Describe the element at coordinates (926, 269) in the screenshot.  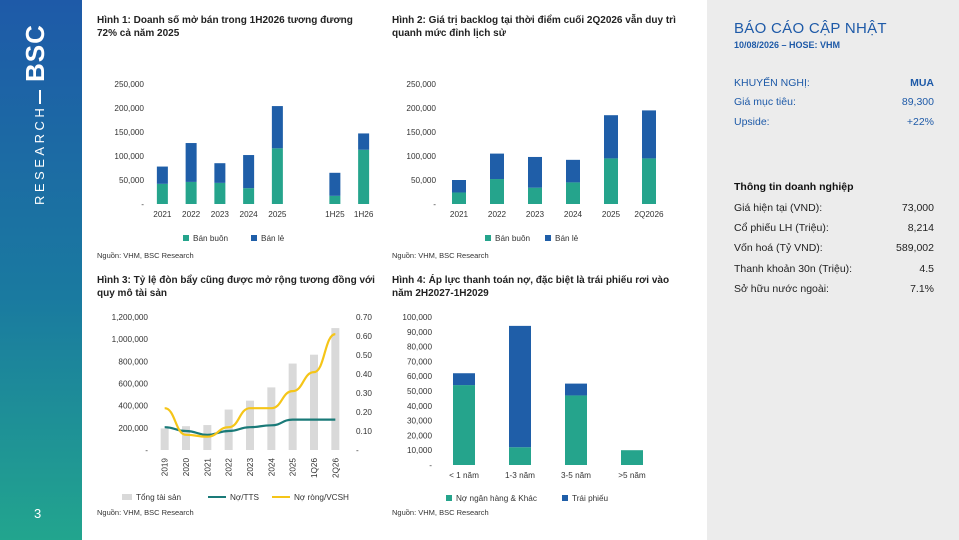
I see `info-value: 4.5` at that location.